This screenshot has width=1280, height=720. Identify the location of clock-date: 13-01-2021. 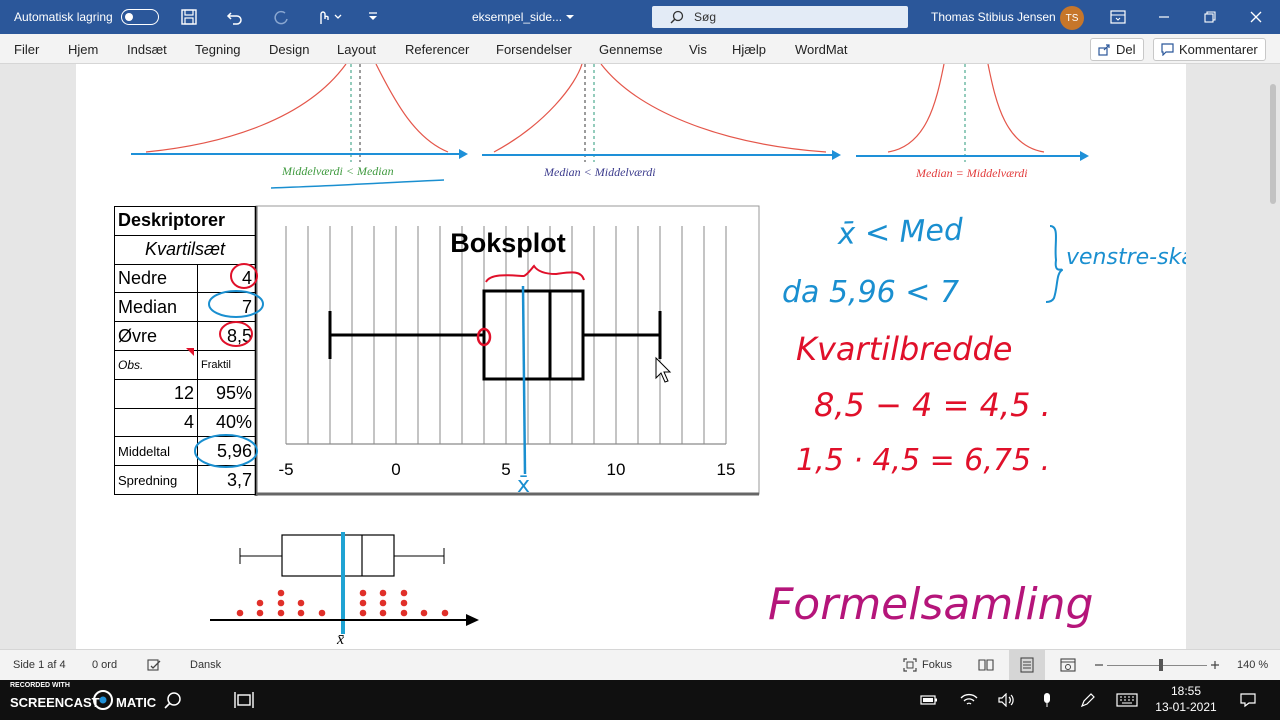
(1186, 707).